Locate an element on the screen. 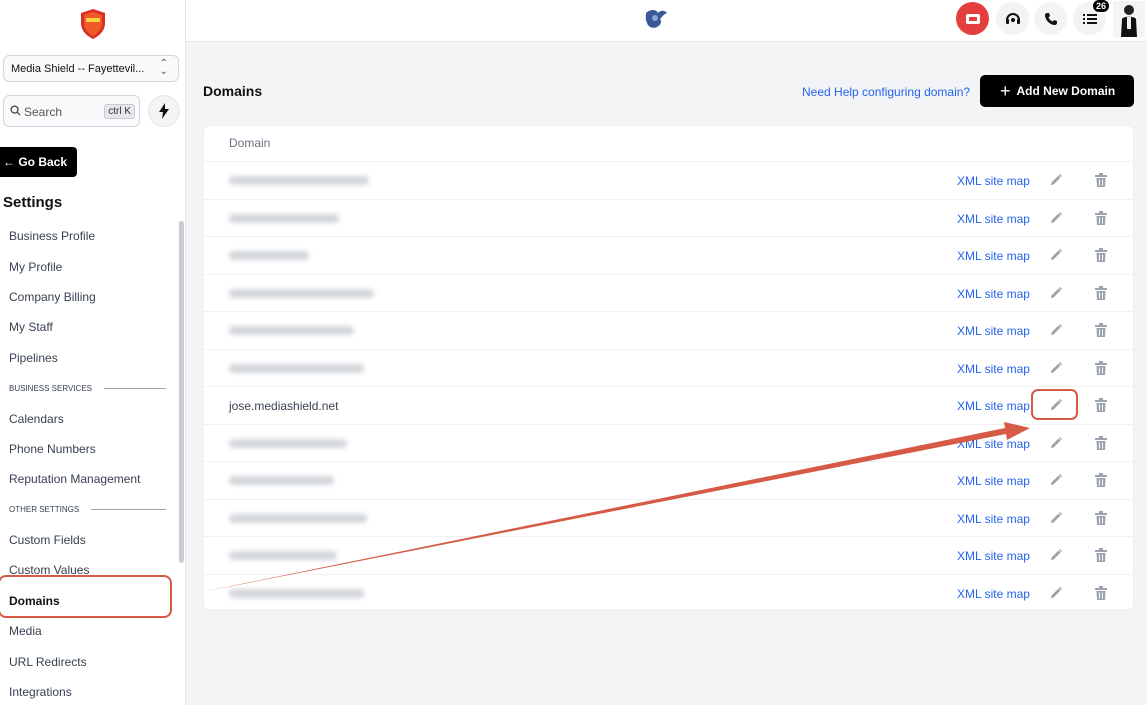 This screenshot has height=705, width=1147. sidebar-item-my-staff: My Staff is located at coordinates (88, 327).